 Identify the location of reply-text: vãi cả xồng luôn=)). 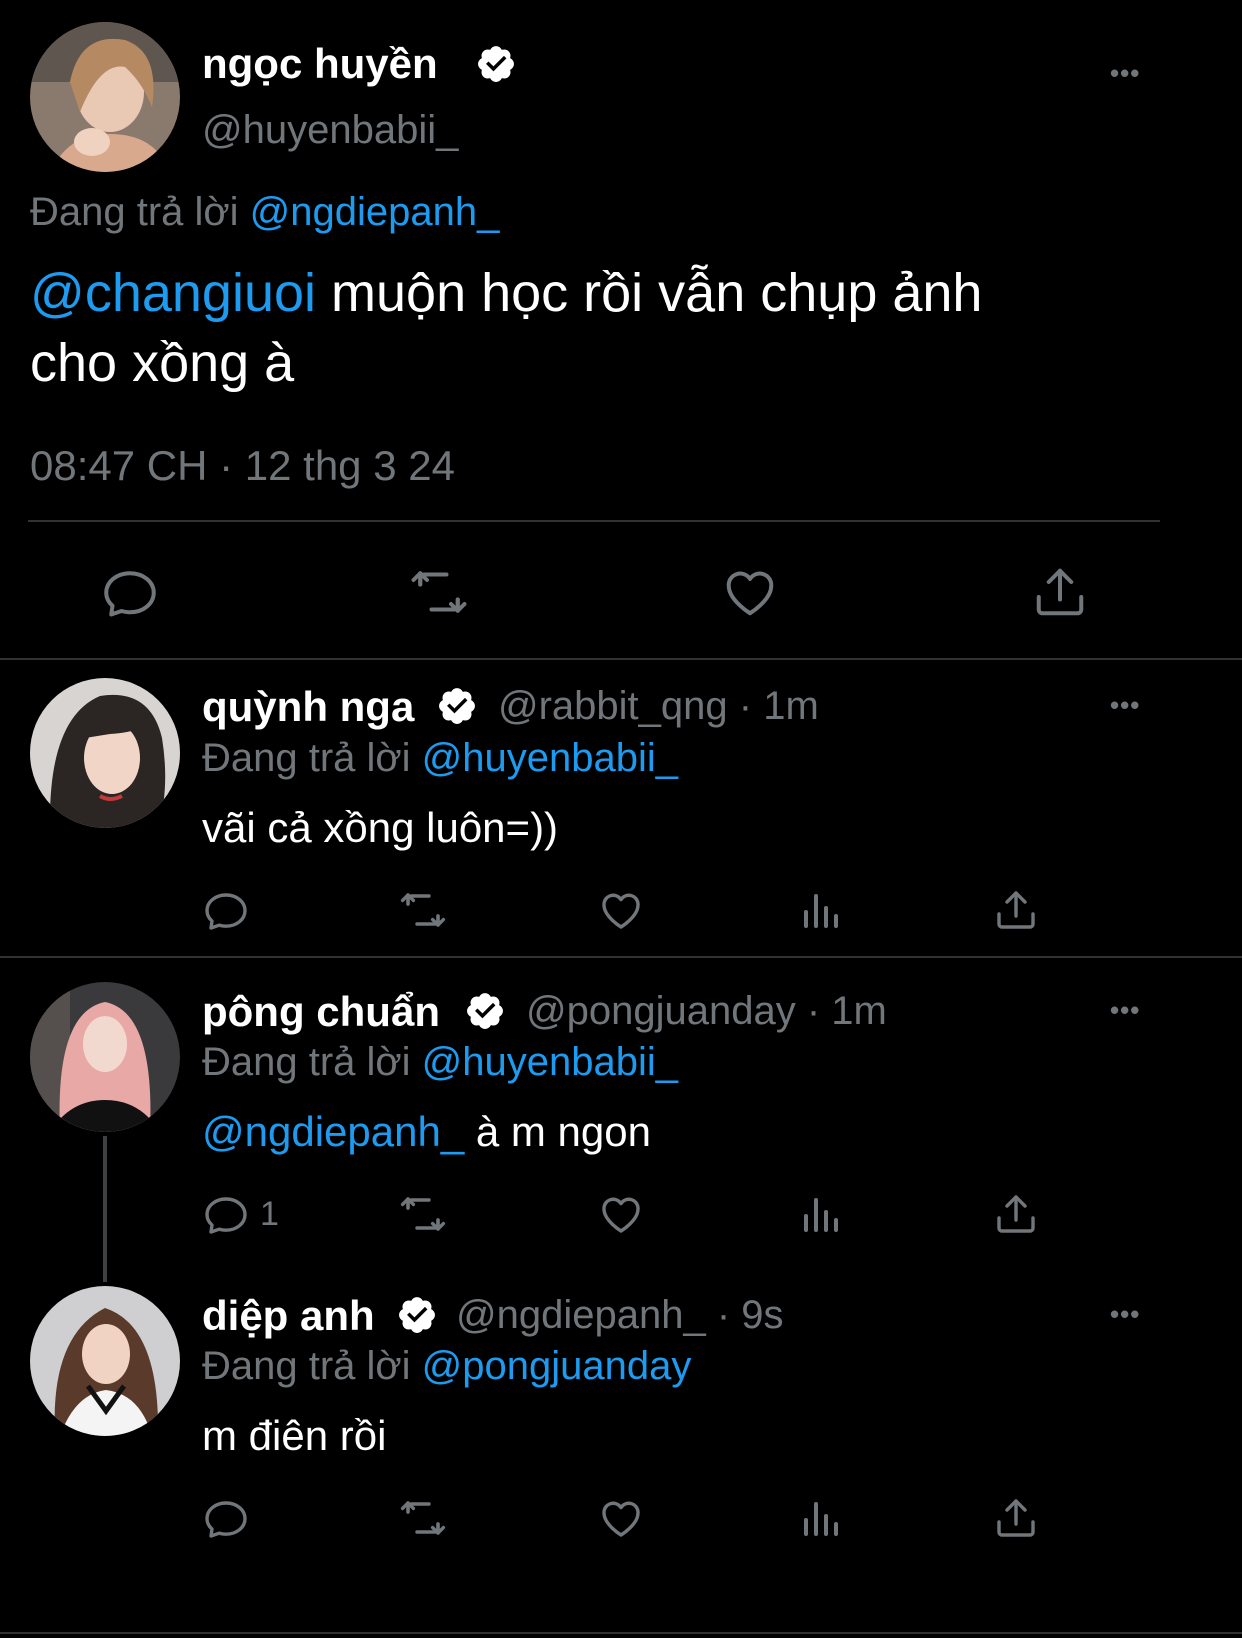
(380, 827).